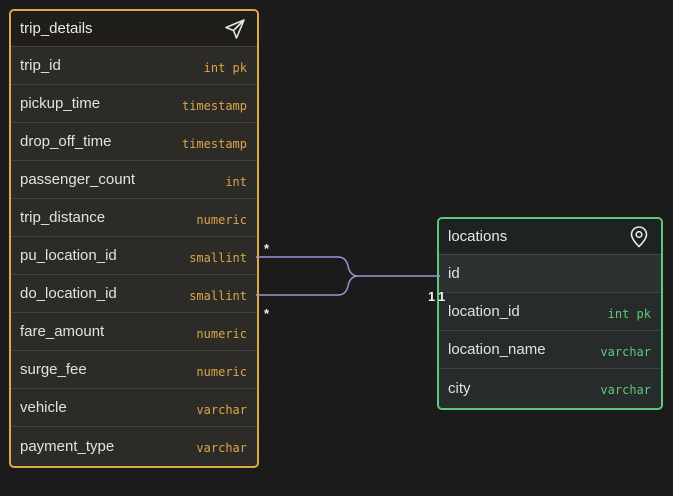 This screenshot has width=673, height=496. What do you see at coordinates (639, 237) in the screenshot?
I see `map-pin-icon` at bounding box center [639, 237].